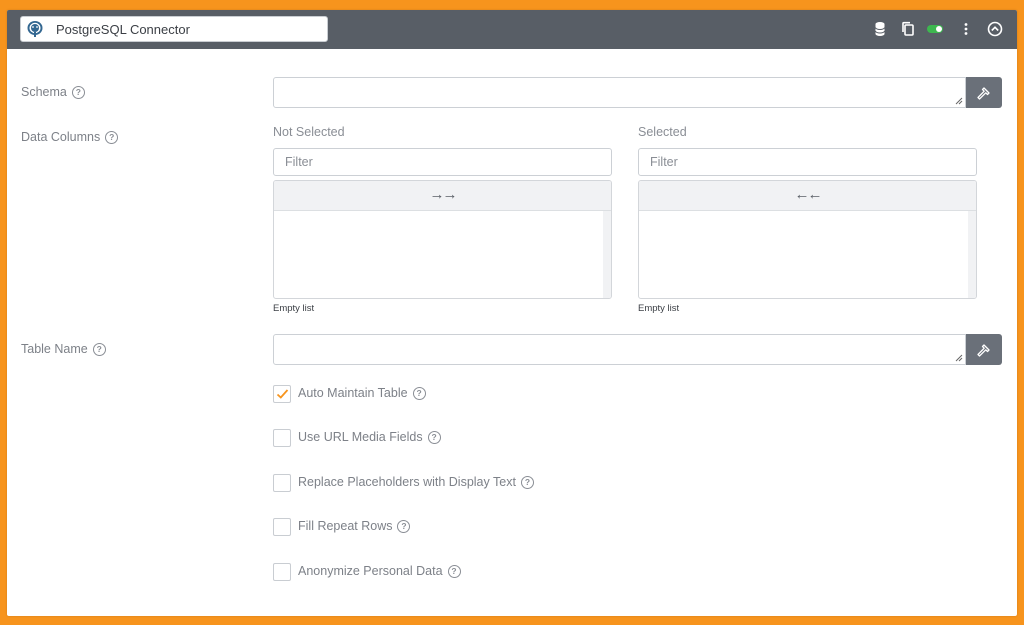 The width and height of the screenshot is (1024, 625). I want to click on selected-title: Selected, so click(662, 132).